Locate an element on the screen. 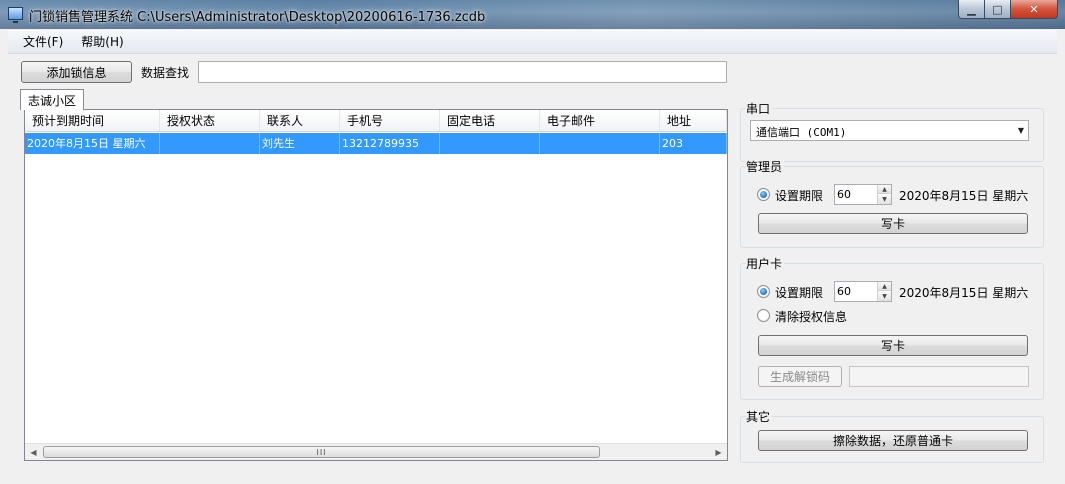 This screenshot has height=484, width=1065. close-button: ✕ is located at coordinates (1034, 9).